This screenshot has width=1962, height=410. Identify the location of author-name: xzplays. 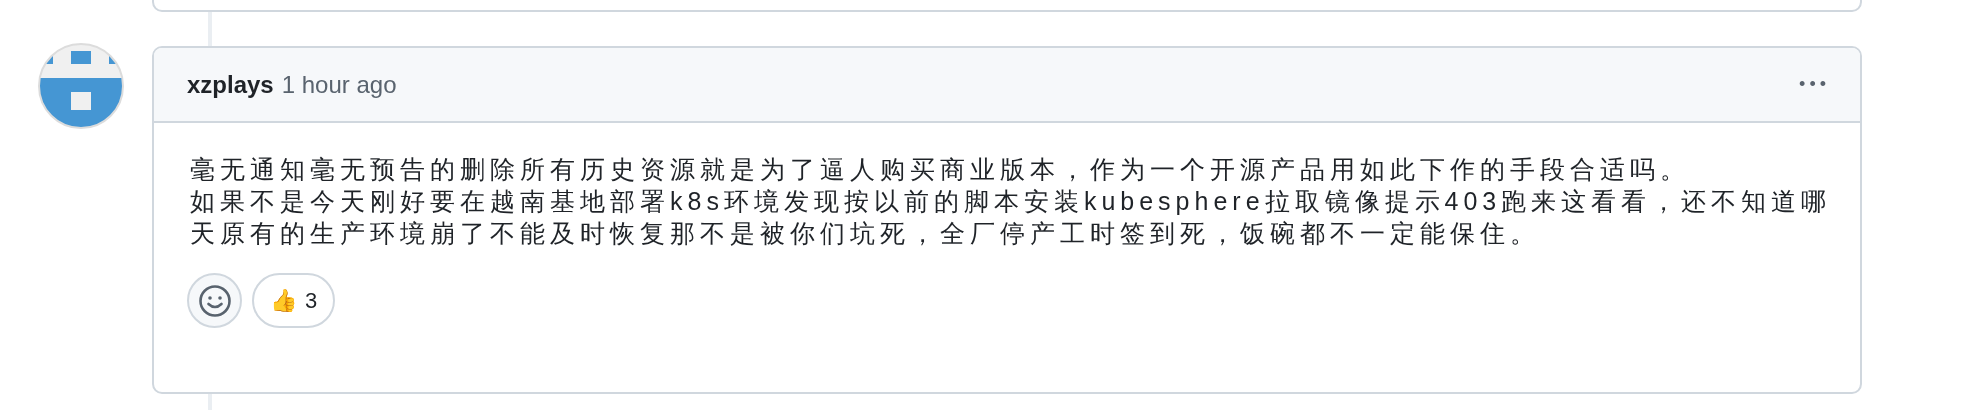
(230, 84).